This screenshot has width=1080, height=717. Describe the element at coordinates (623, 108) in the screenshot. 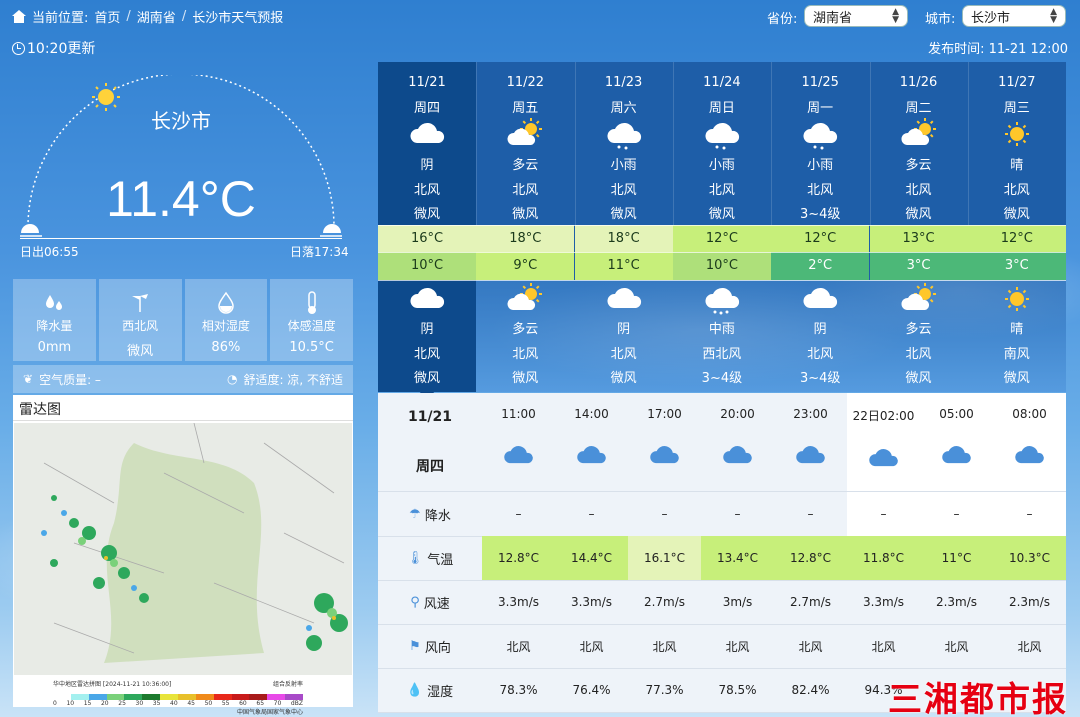

I see `forecast-weekday: 周六` at that location.